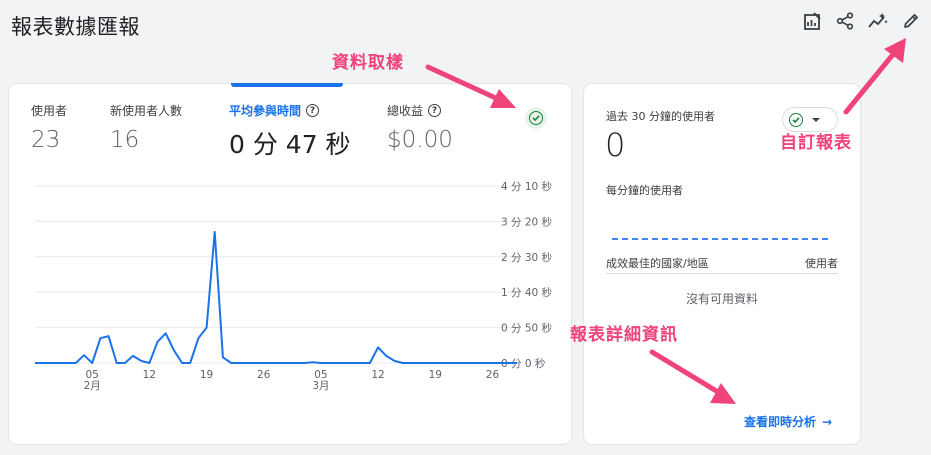 The image size is (931, 455). I want to click on realtime-users-value: 0, so click(615, 145).